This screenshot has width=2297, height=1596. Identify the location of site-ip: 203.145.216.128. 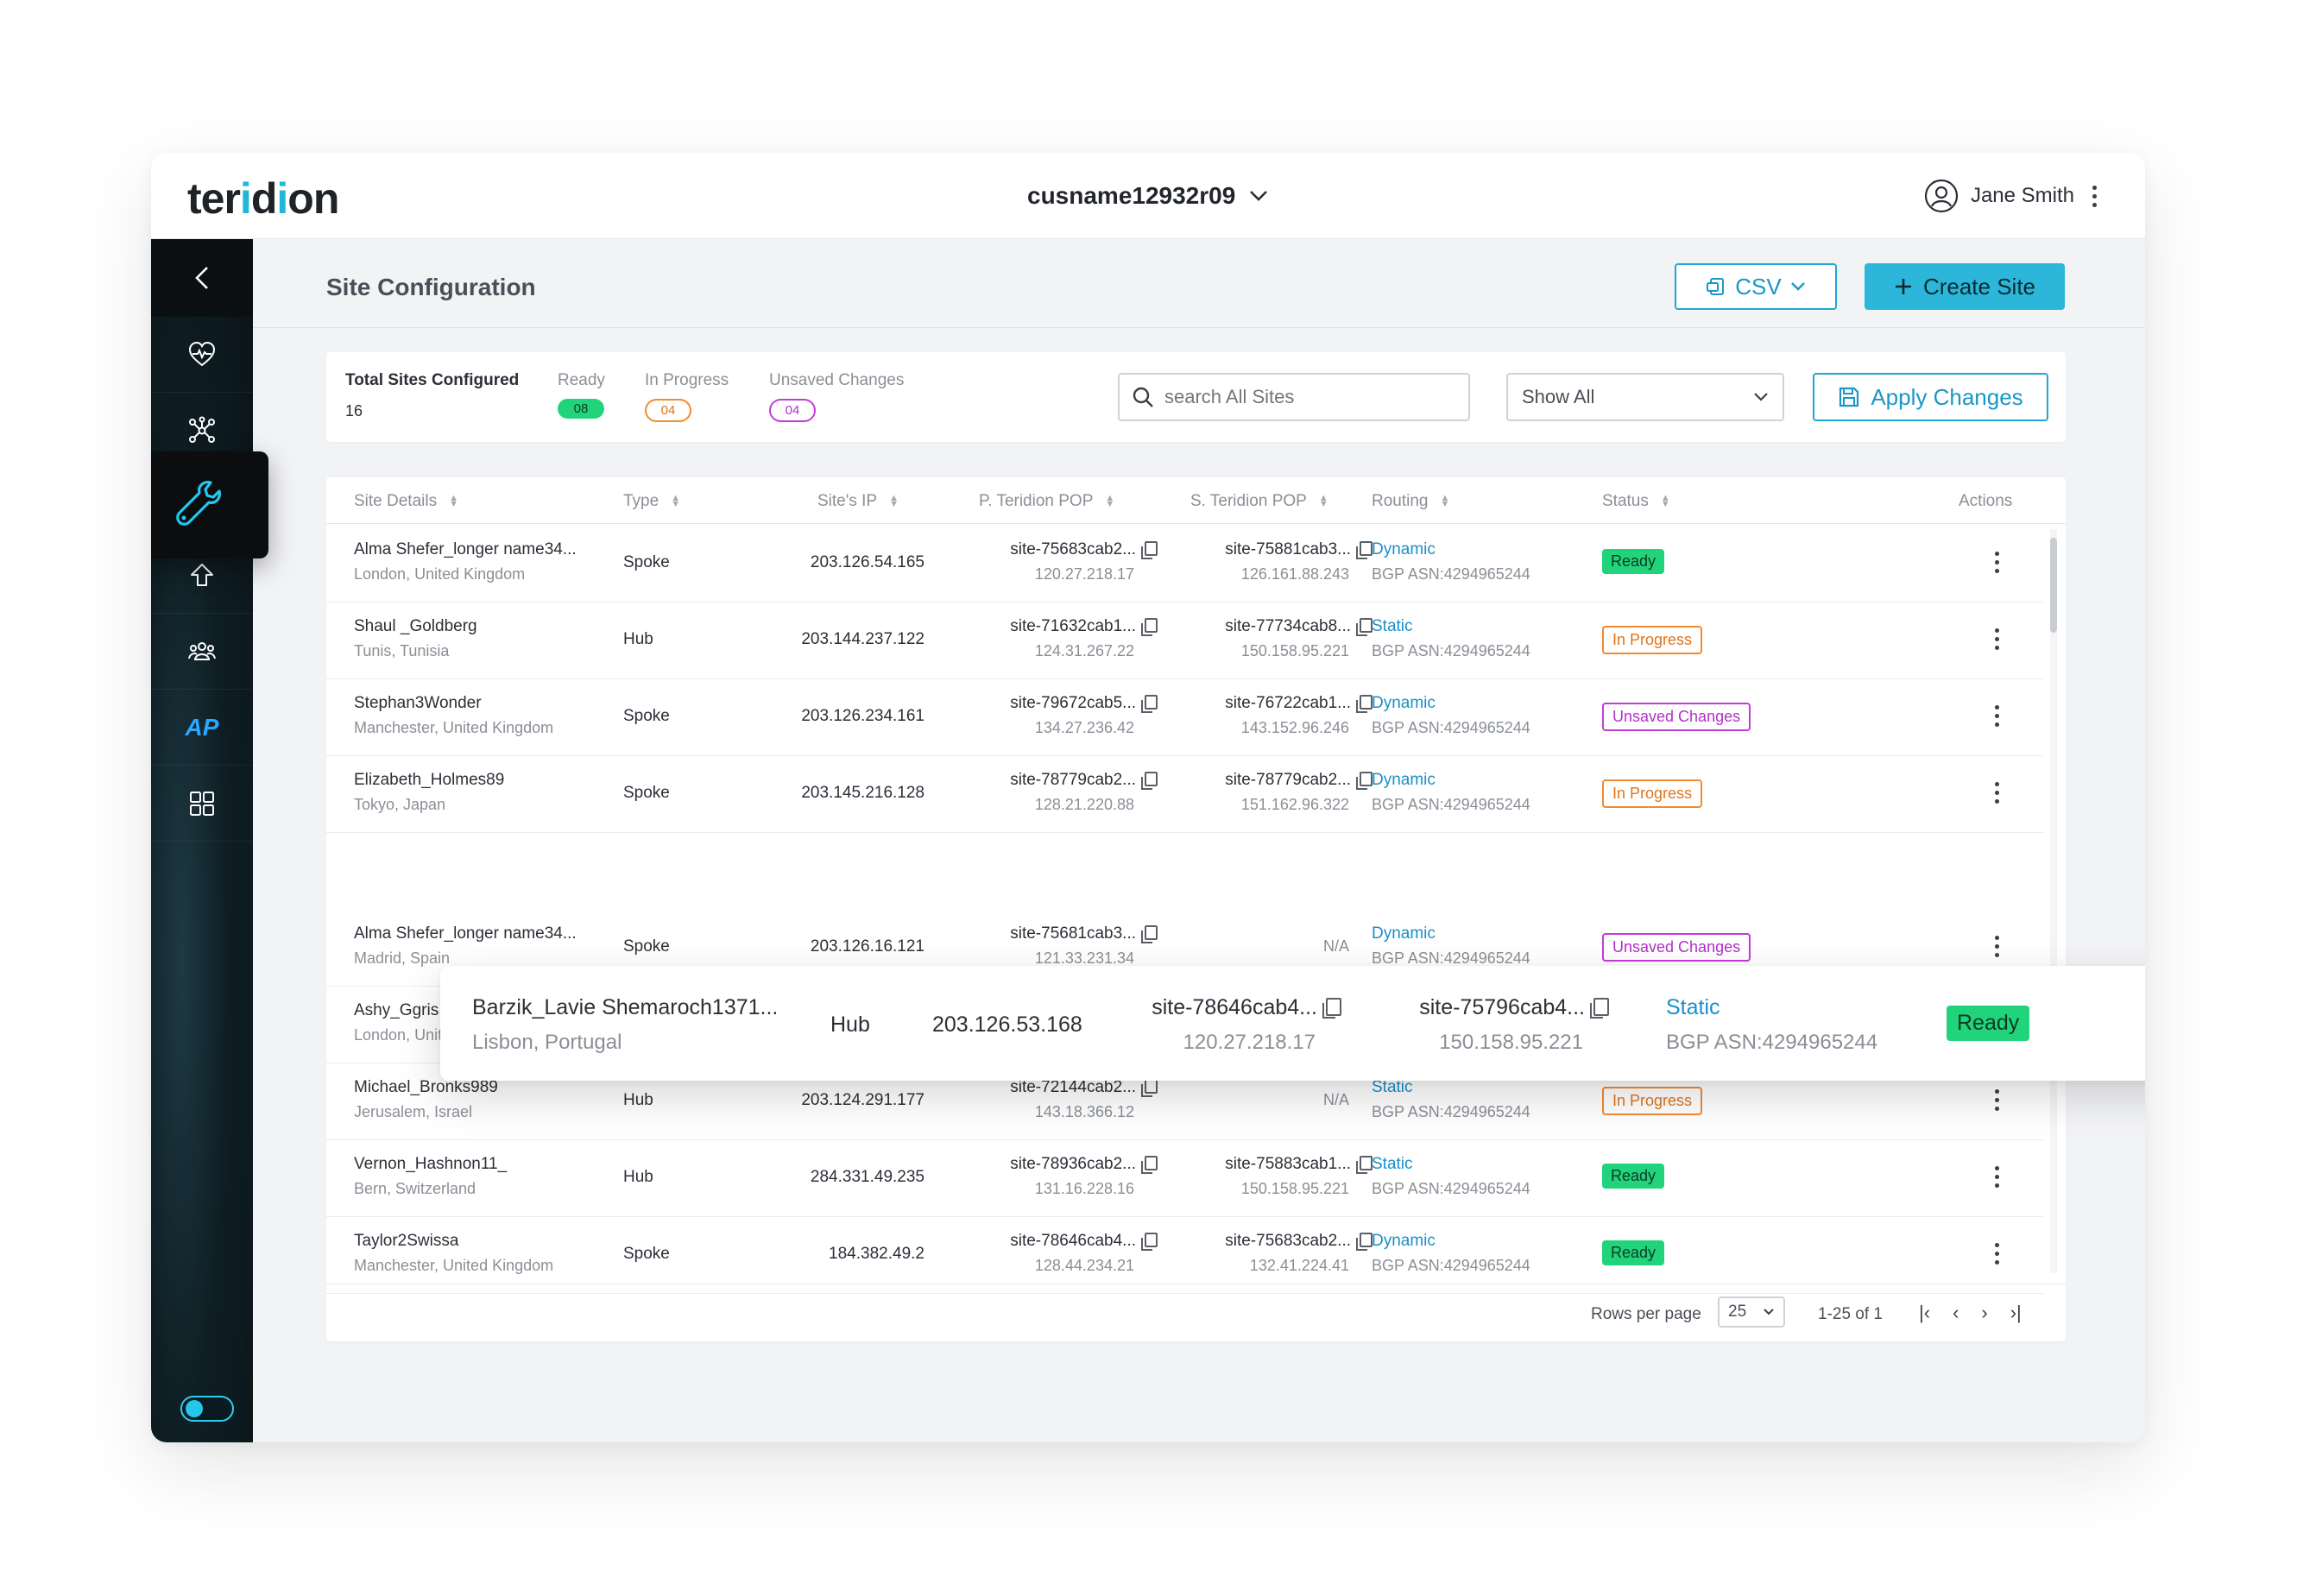
(862, 793).